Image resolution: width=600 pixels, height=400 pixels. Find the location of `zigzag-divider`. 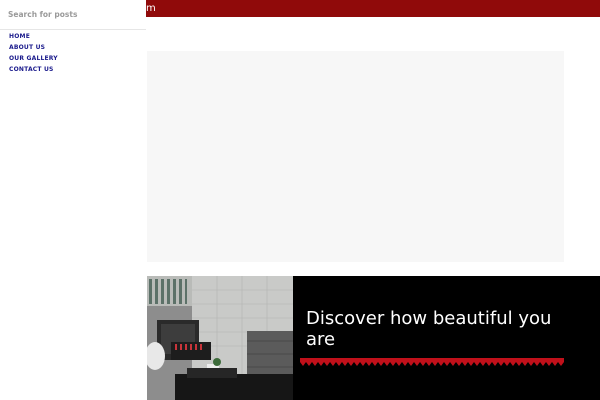

zigzag-divider is located at coordinates (432, 362).